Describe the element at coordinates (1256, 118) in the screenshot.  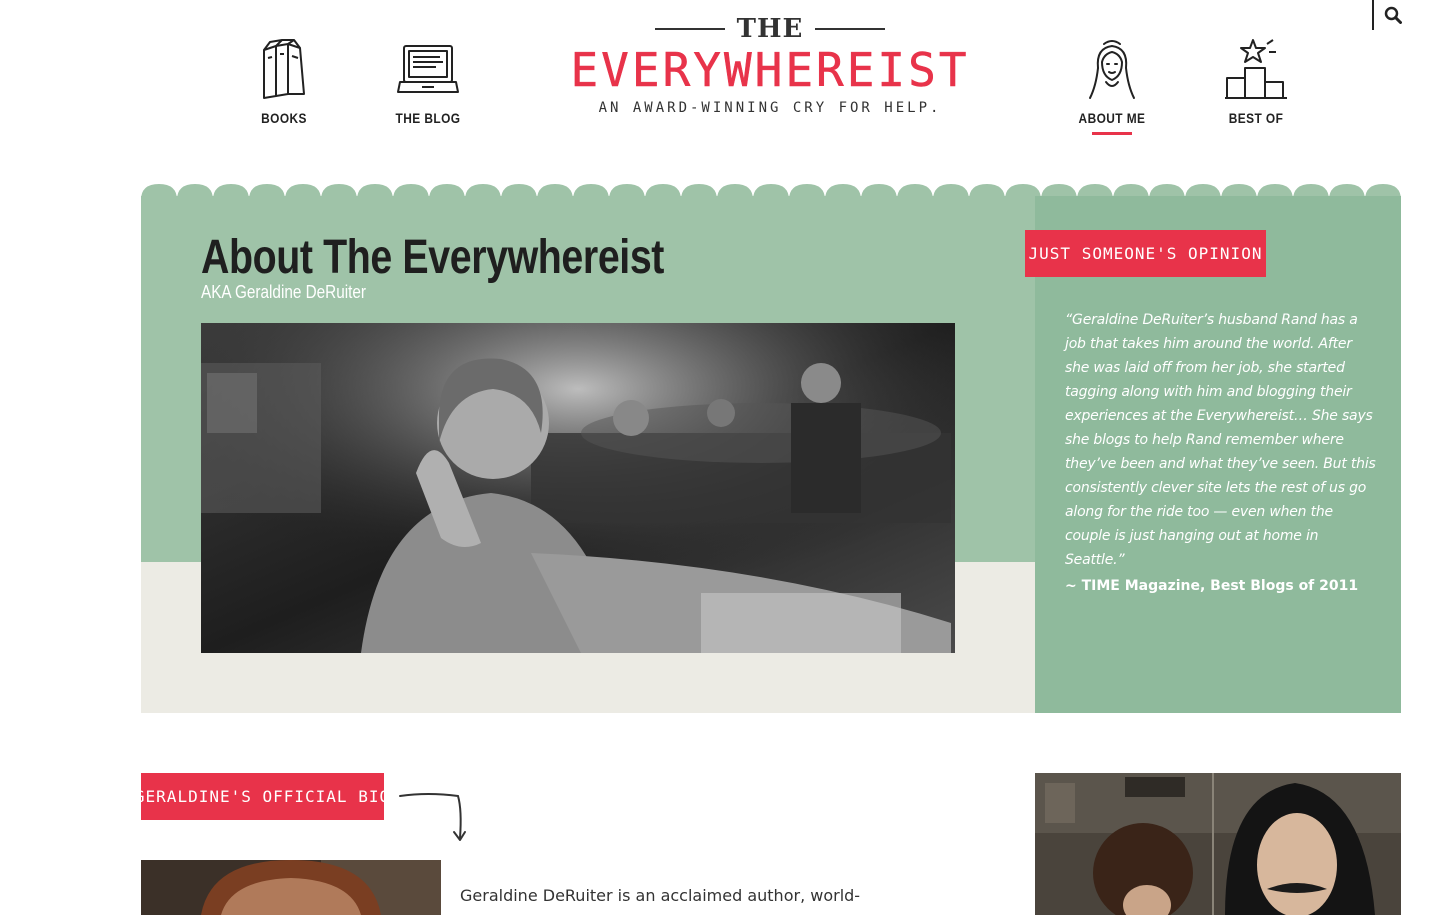
I see `nav-label-best-of: BEST OF` at that location.